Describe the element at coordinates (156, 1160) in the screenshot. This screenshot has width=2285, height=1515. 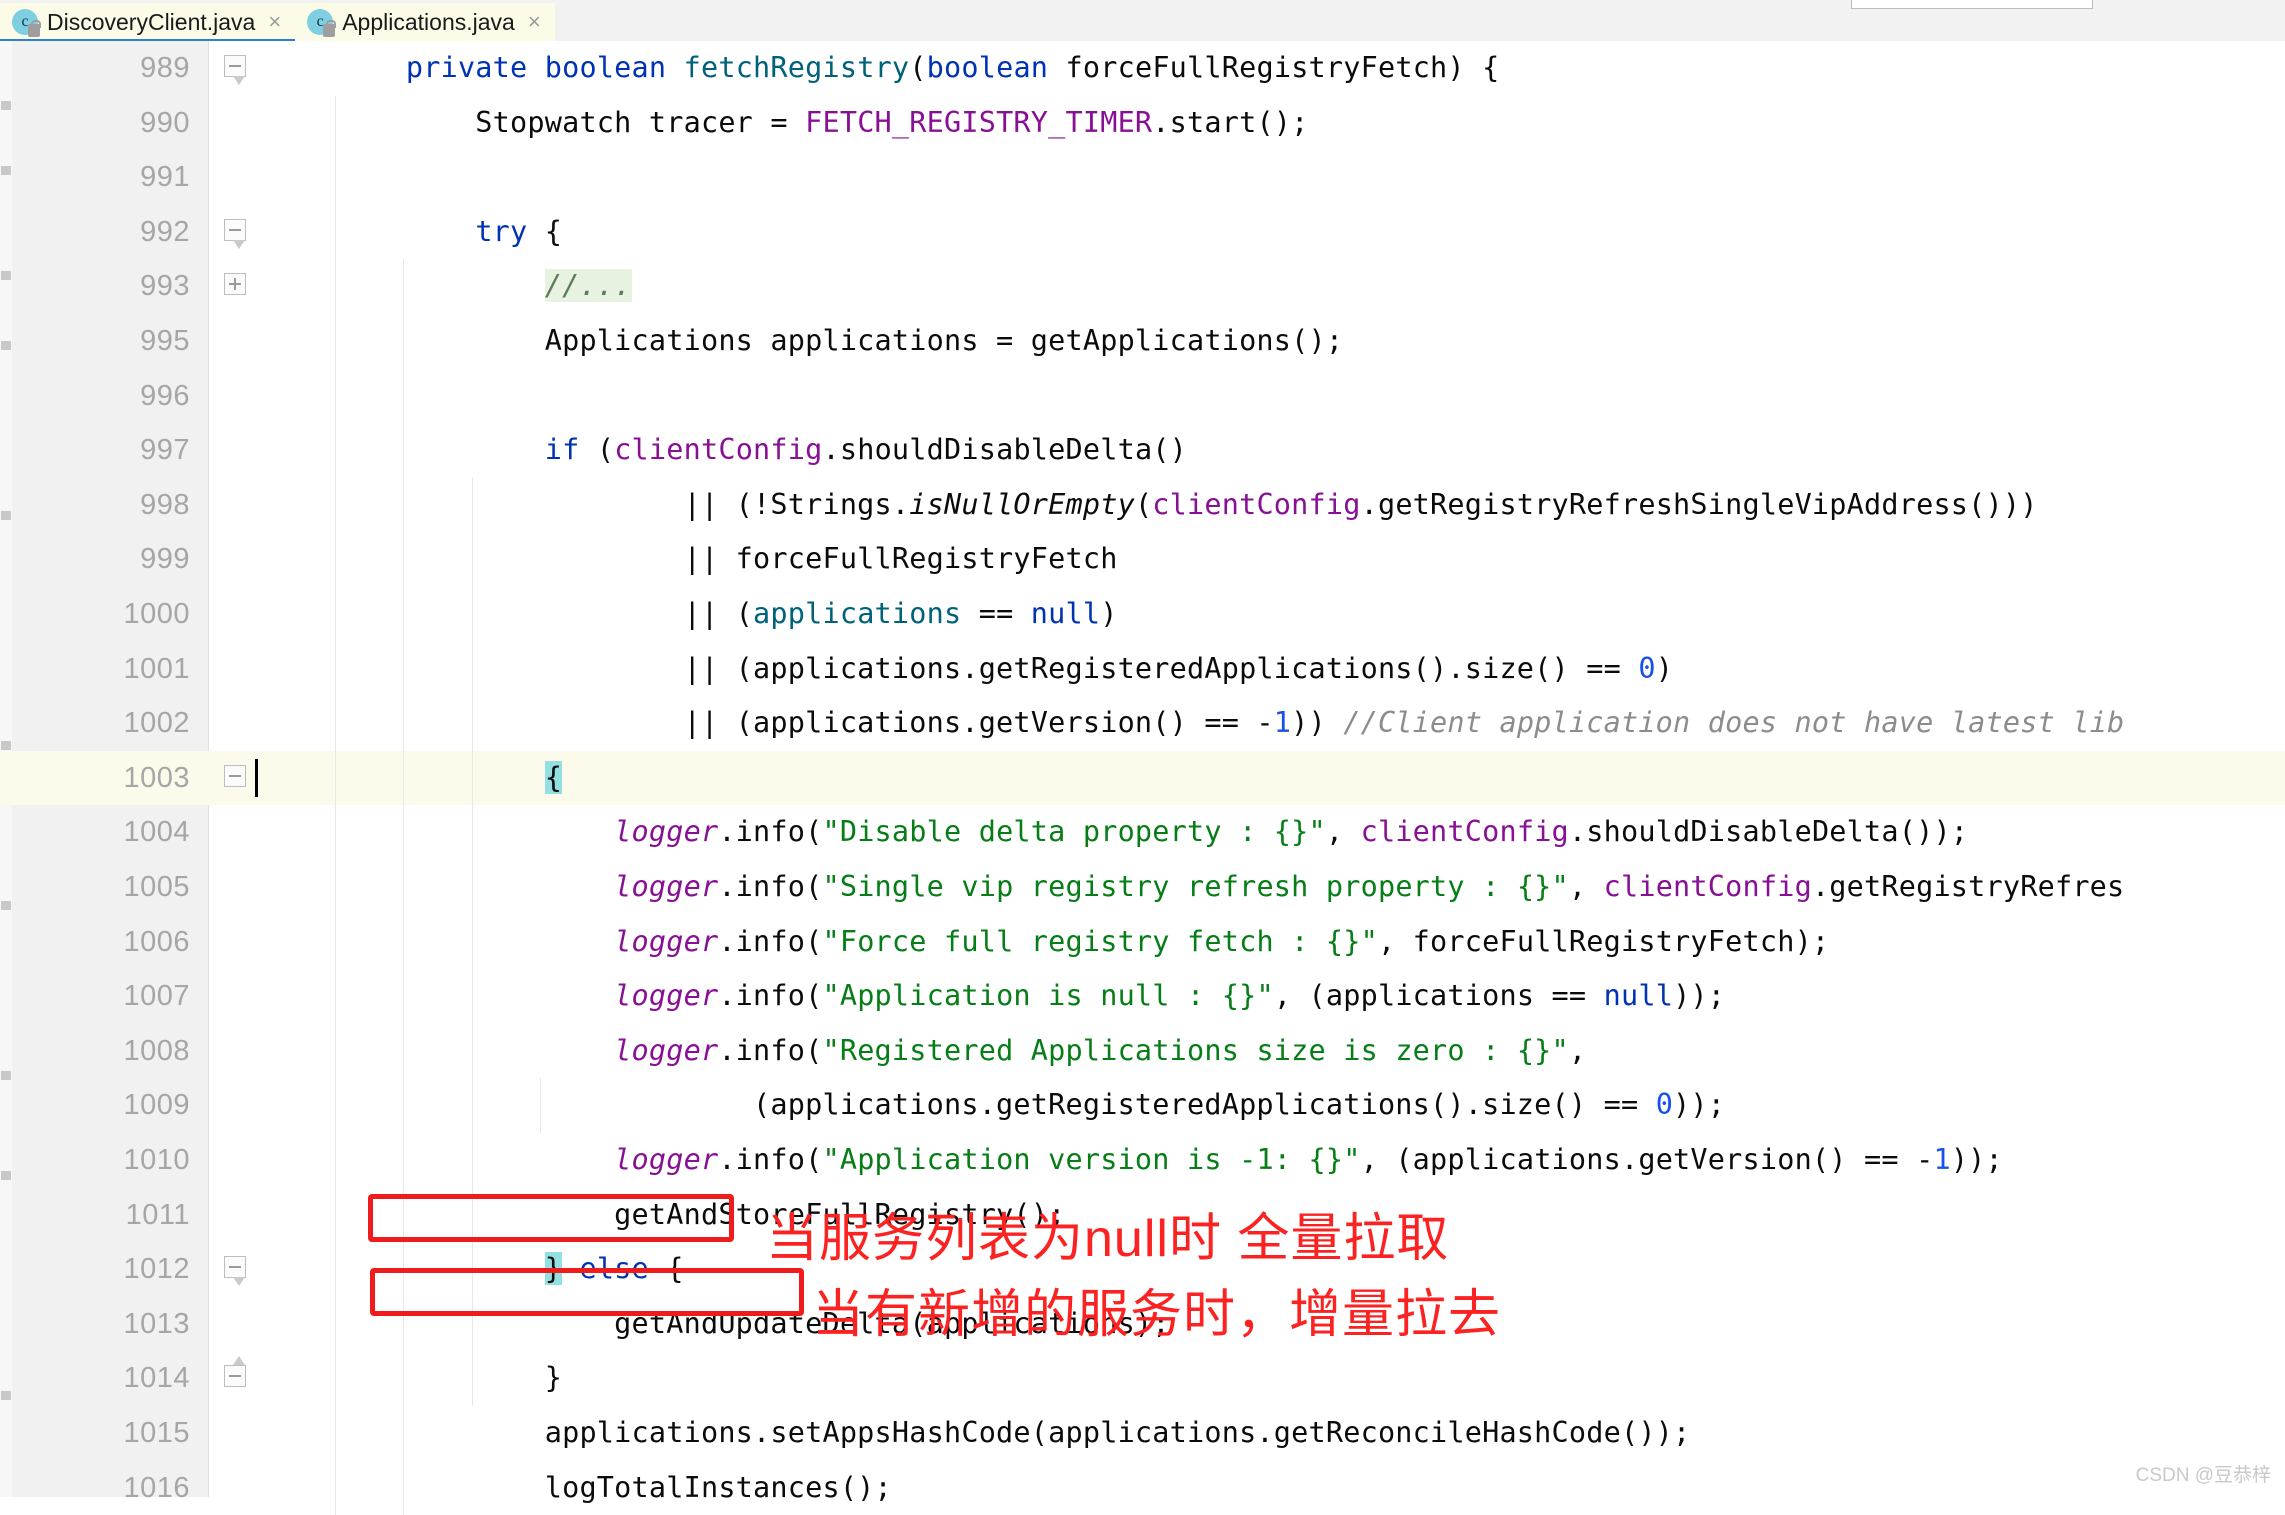
I see `line-number: 1010` at that location.